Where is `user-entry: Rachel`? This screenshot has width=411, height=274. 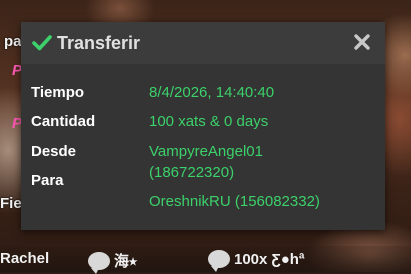 user-entry: Rachel is located at coordinates (24, 258).